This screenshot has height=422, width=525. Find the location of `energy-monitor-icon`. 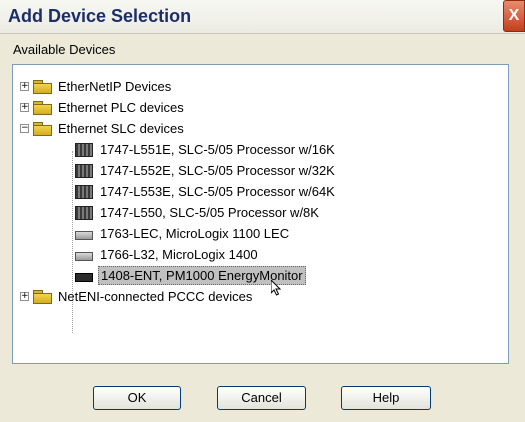

energy-monitor-icon is located at coordinates (84, 277).